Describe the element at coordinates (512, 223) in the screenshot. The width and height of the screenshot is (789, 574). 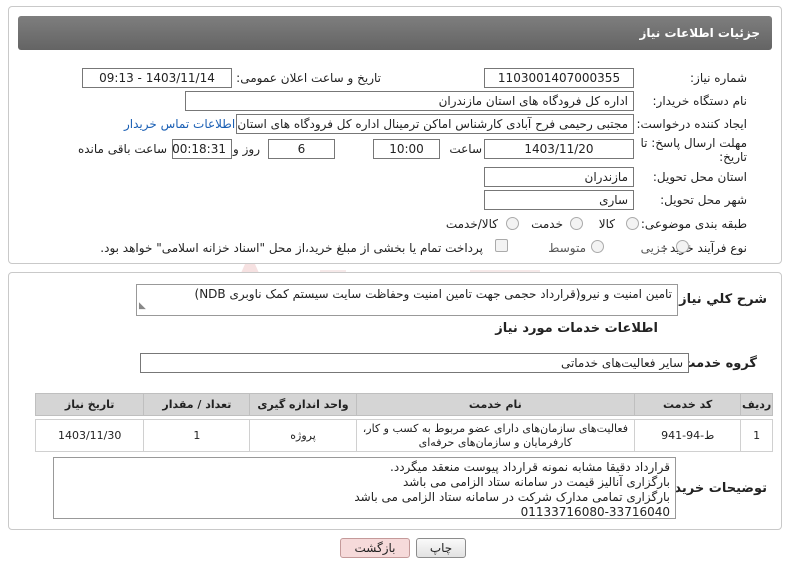
I see `category-goods-service-radio` at that location.